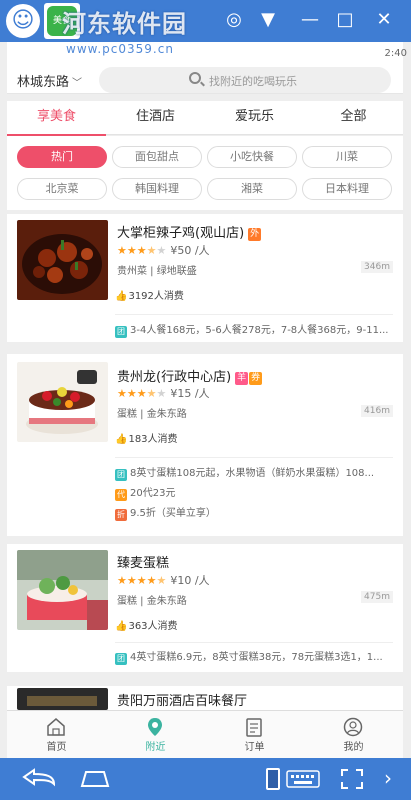 The image size is (411, 800). I want to click on back-icon, so click(40, 779).